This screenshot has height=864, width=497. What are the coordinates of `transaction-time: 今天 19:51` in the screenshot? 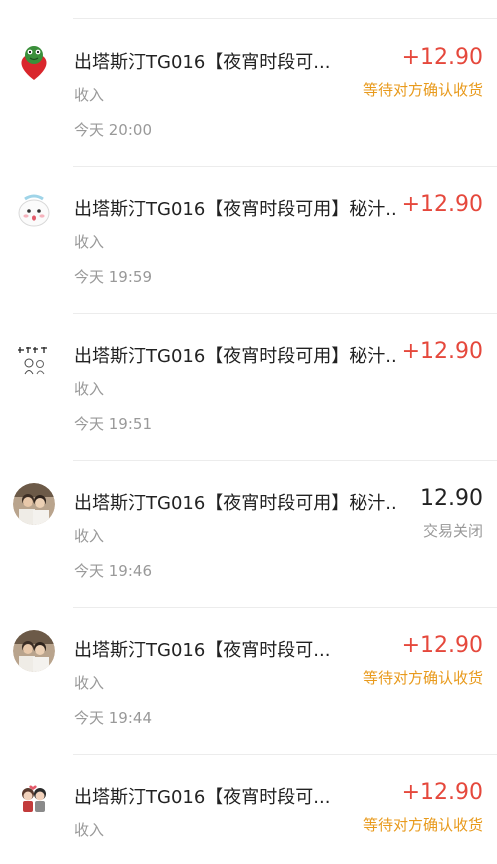 It's located at (113, 424).